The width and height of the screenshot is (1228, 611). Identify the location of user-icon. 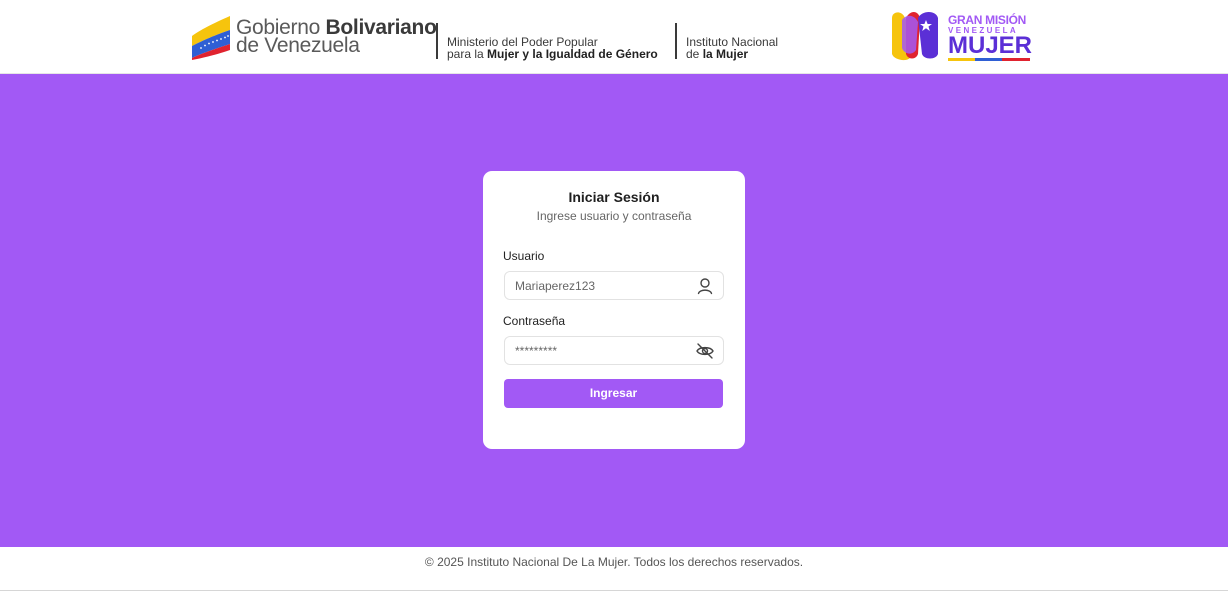
(705, 286).